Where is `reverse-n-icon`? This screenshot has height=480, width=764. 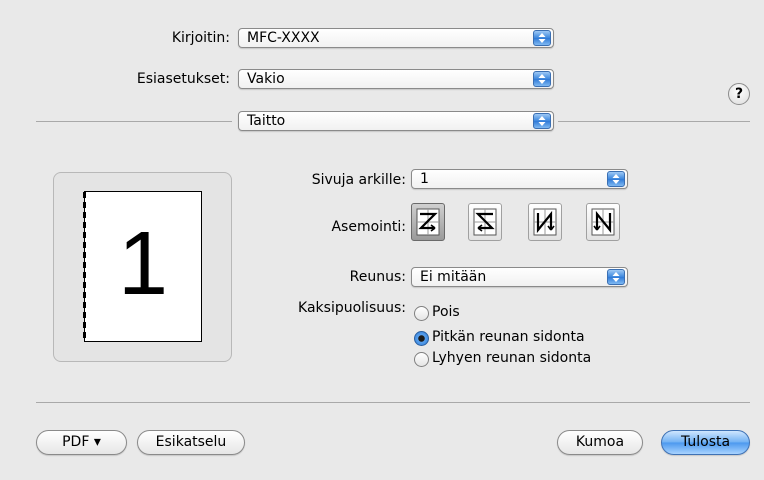 reverse-n-icon is located at coordinates (603, 222).